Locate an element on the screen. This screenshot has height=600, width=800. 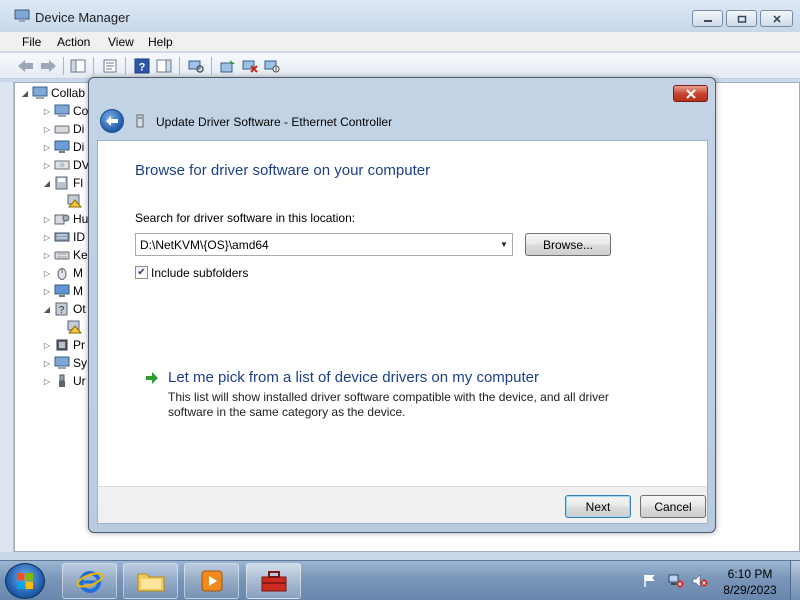
taskbar-media-player is located at coordinates (211, 581).